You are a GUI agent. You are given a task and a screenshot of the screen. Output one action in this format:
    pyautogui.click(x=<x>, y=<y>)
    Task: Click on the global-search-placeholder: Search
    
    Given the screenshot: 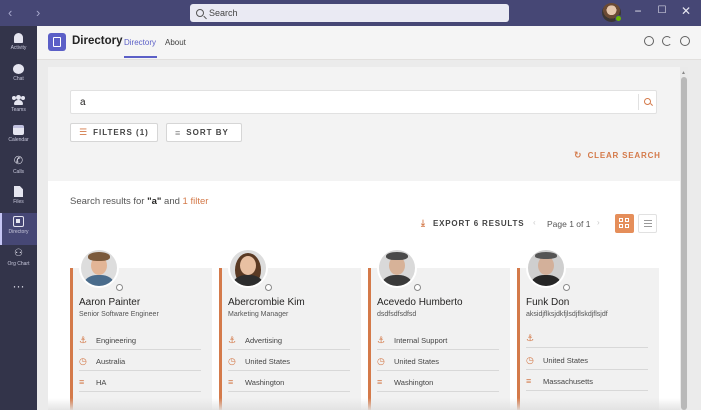 What is the action you would take?
    pyautogui.click(x=223, y=13)
    